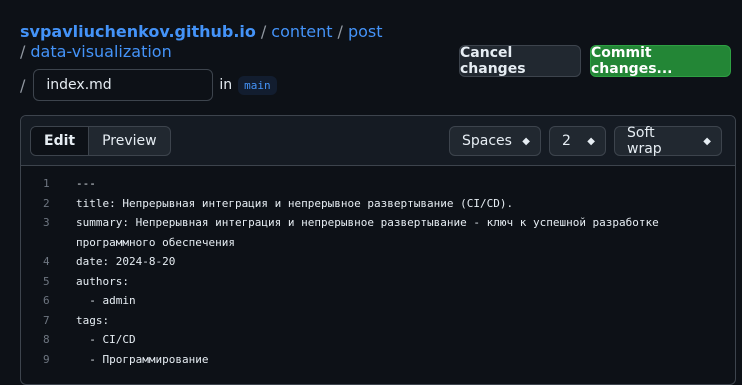 Image resolution: width=742 pixels, height=385 pixels. What do you see at coordinates (378, 301) in the screenshot?
I see `code-line: 6 - admin` at bounding box center [378, 301].